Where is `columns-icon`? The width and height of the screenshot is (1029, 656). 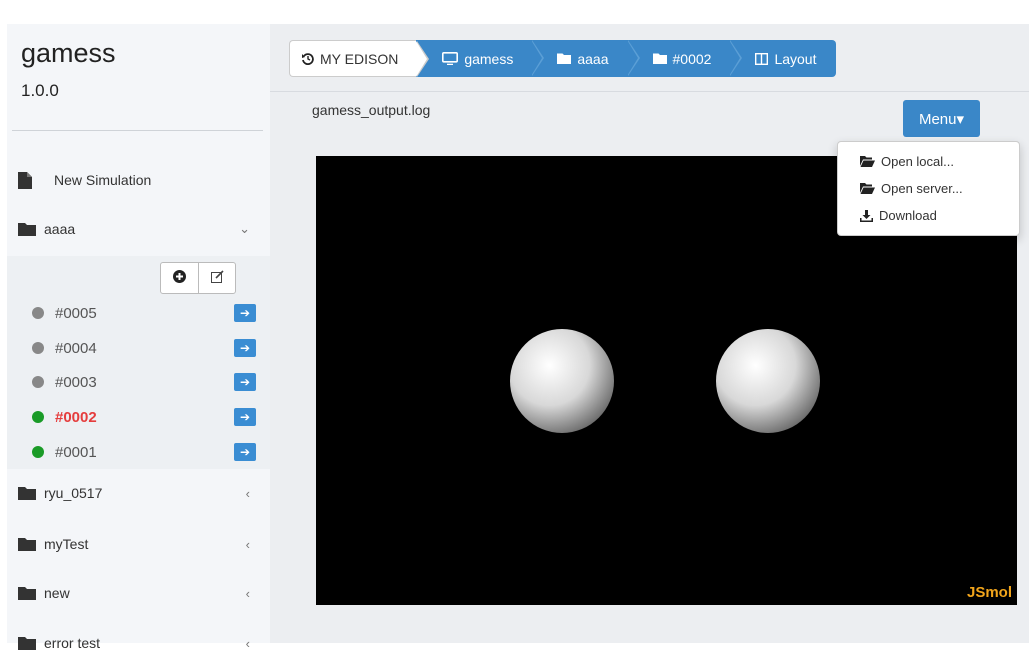
columns-icon is located at coordinates (762, 58).